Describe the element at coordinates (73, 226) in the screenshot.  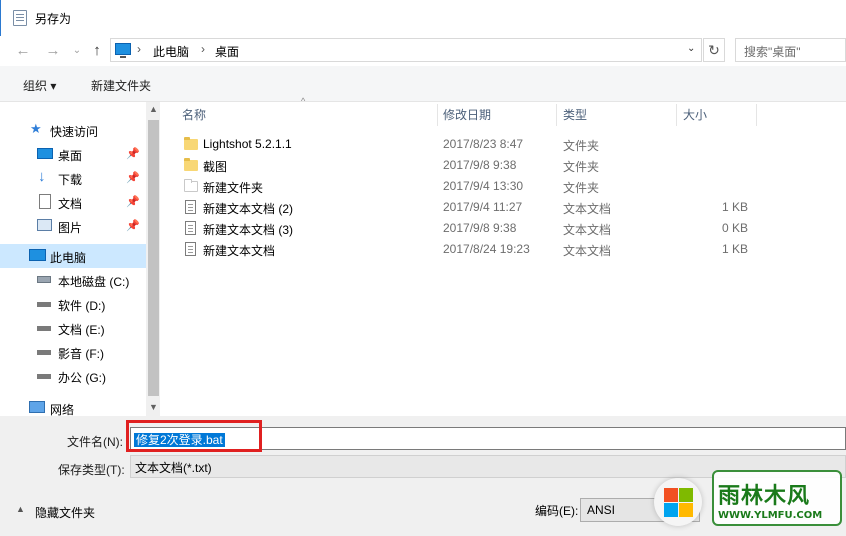
I see `sidebar-item-pictures: 图片 📌` at that location.